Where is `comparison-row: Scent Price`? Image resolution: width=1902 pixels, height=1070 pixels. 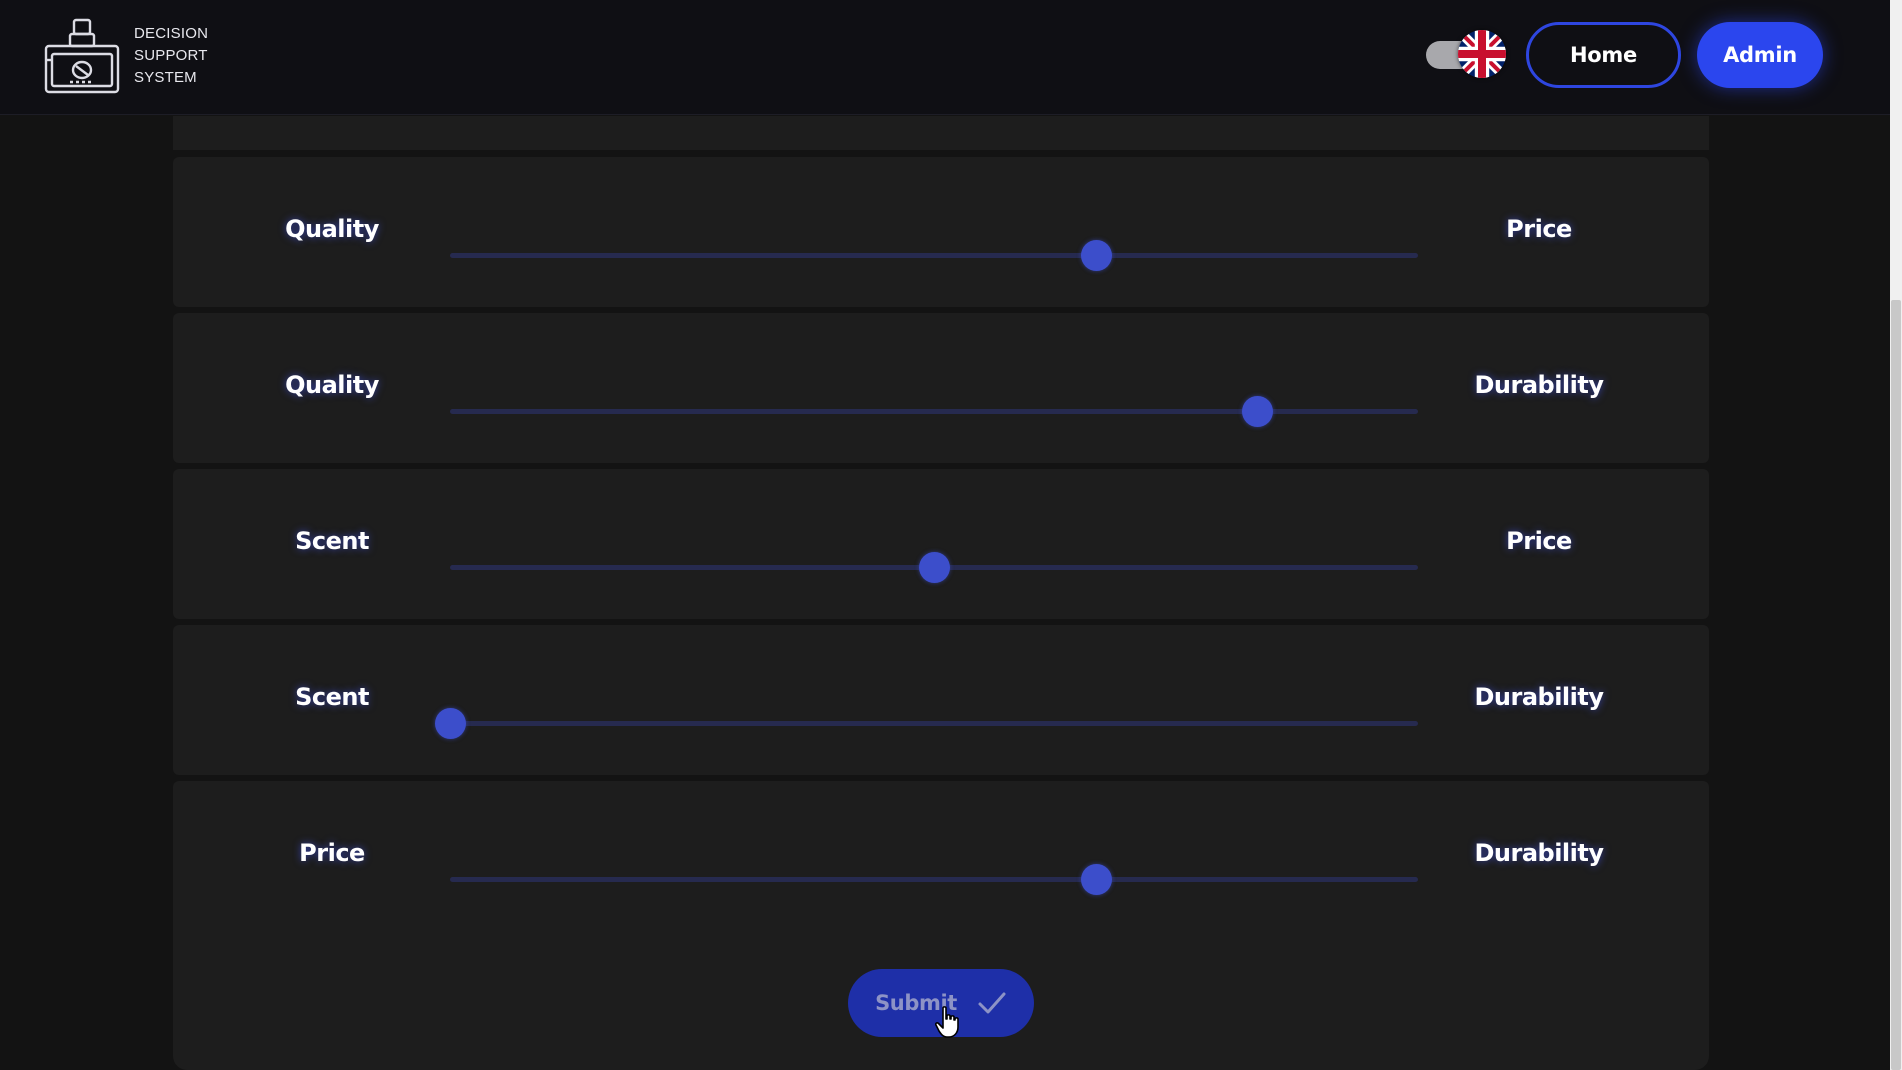 comparison-row: Scent Price is located at coordinates (941, 544).